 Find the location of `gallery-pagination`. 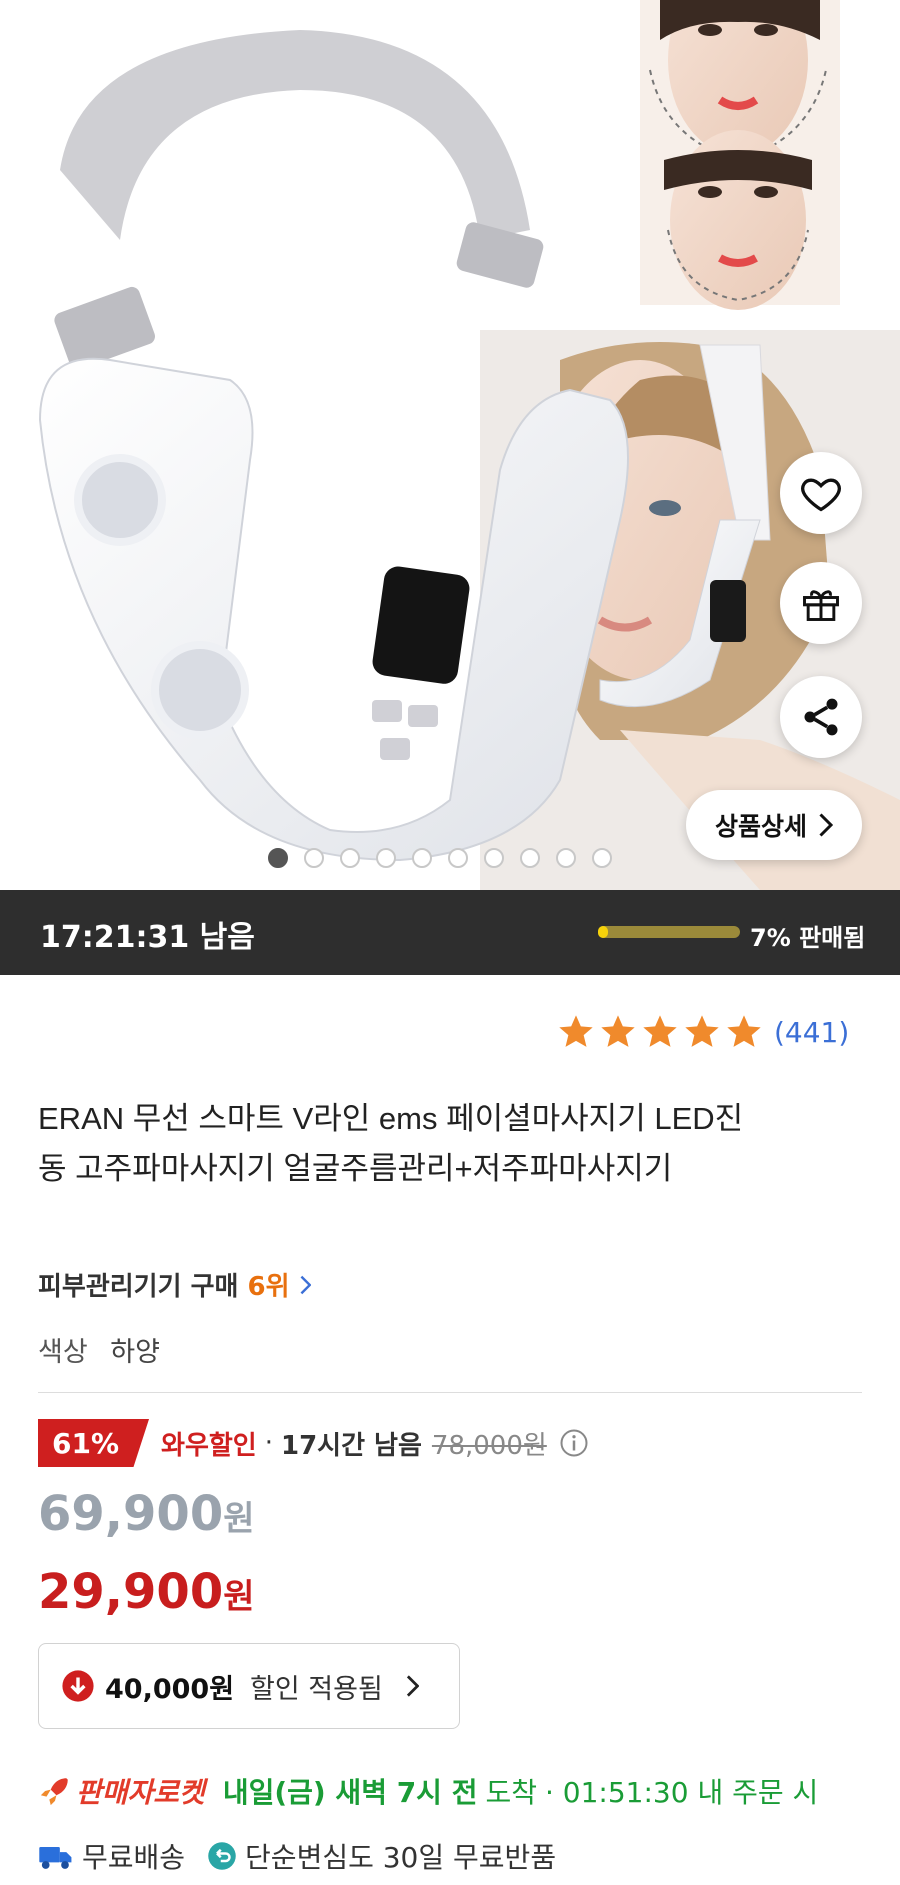

gallery-pagination is located at coordinates (440, 858).